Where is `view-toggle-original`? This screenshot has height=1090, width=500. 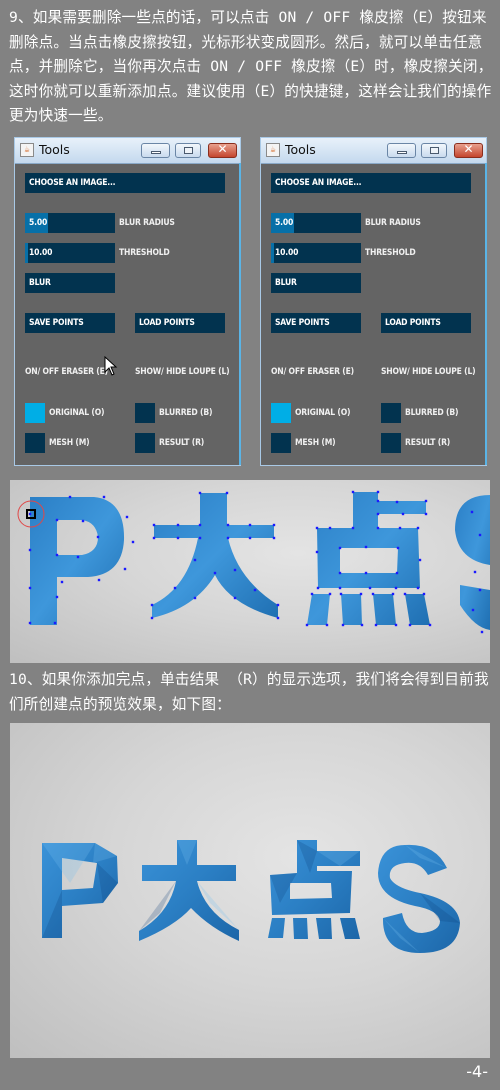 view-toggle-original is located at coordinates (35, 413).